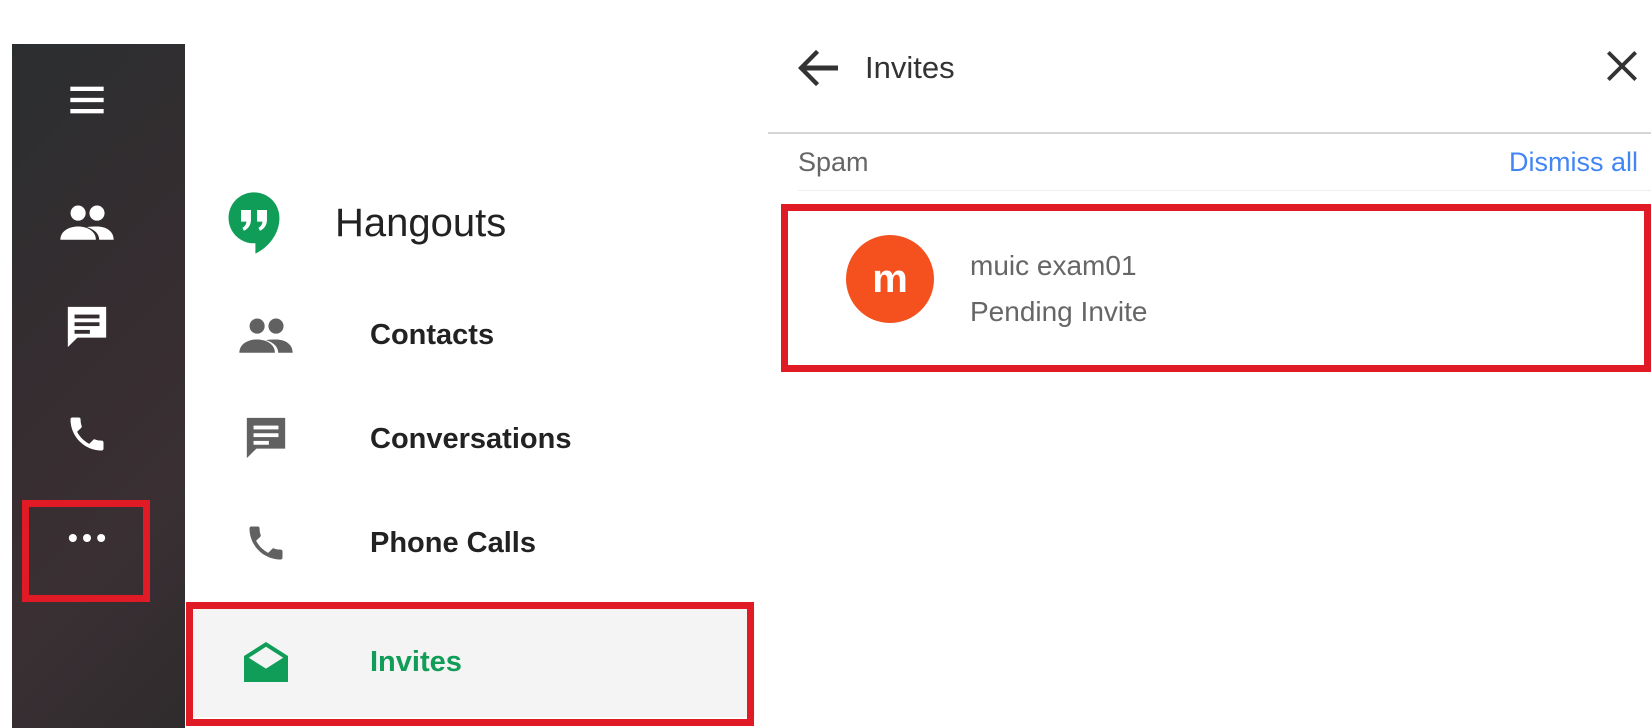 The height and width of the screenshot is (728, 1651). I want to click on brand: Hangouts, so click(365, 223).